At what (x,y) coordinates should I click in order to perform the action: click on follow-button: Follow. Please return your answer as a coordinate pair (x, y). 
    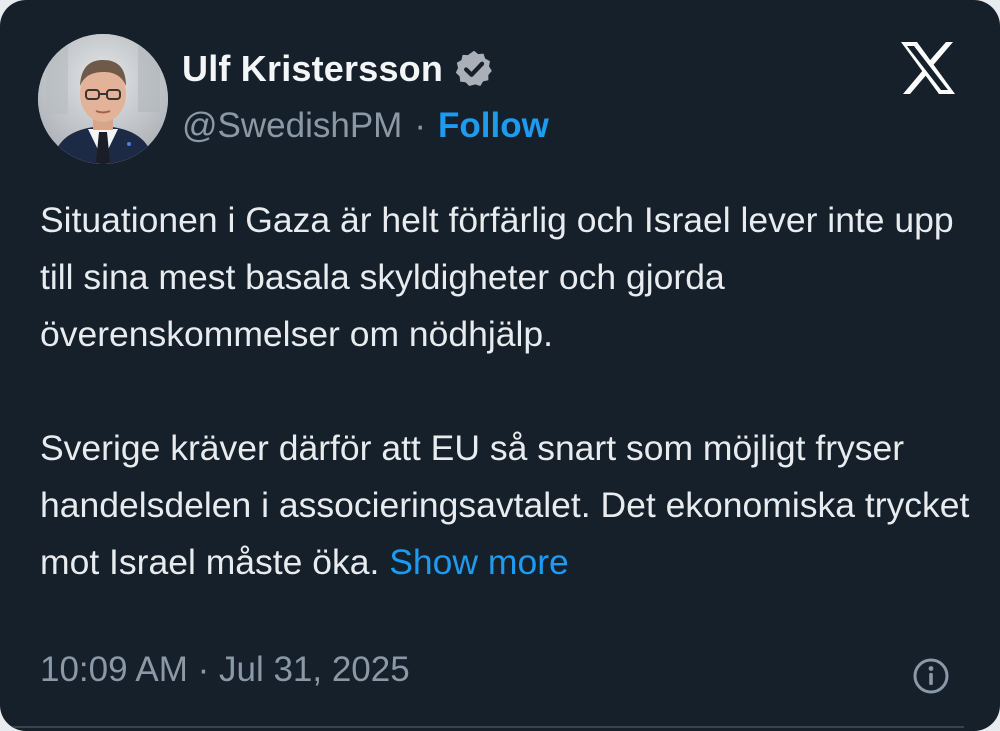
    Looking at the image, I should click on (493, 126).